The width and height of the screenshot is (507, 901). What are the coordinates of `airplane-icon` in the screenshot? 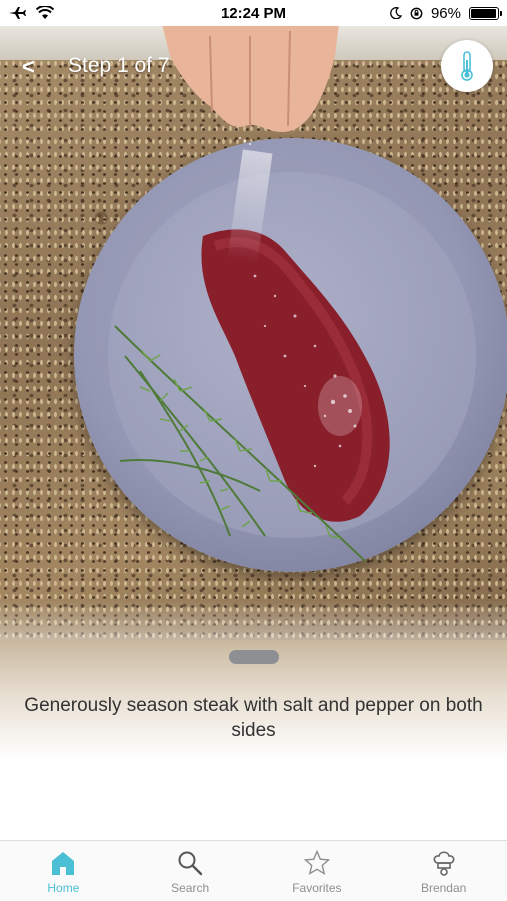 It's located at (17, 13).